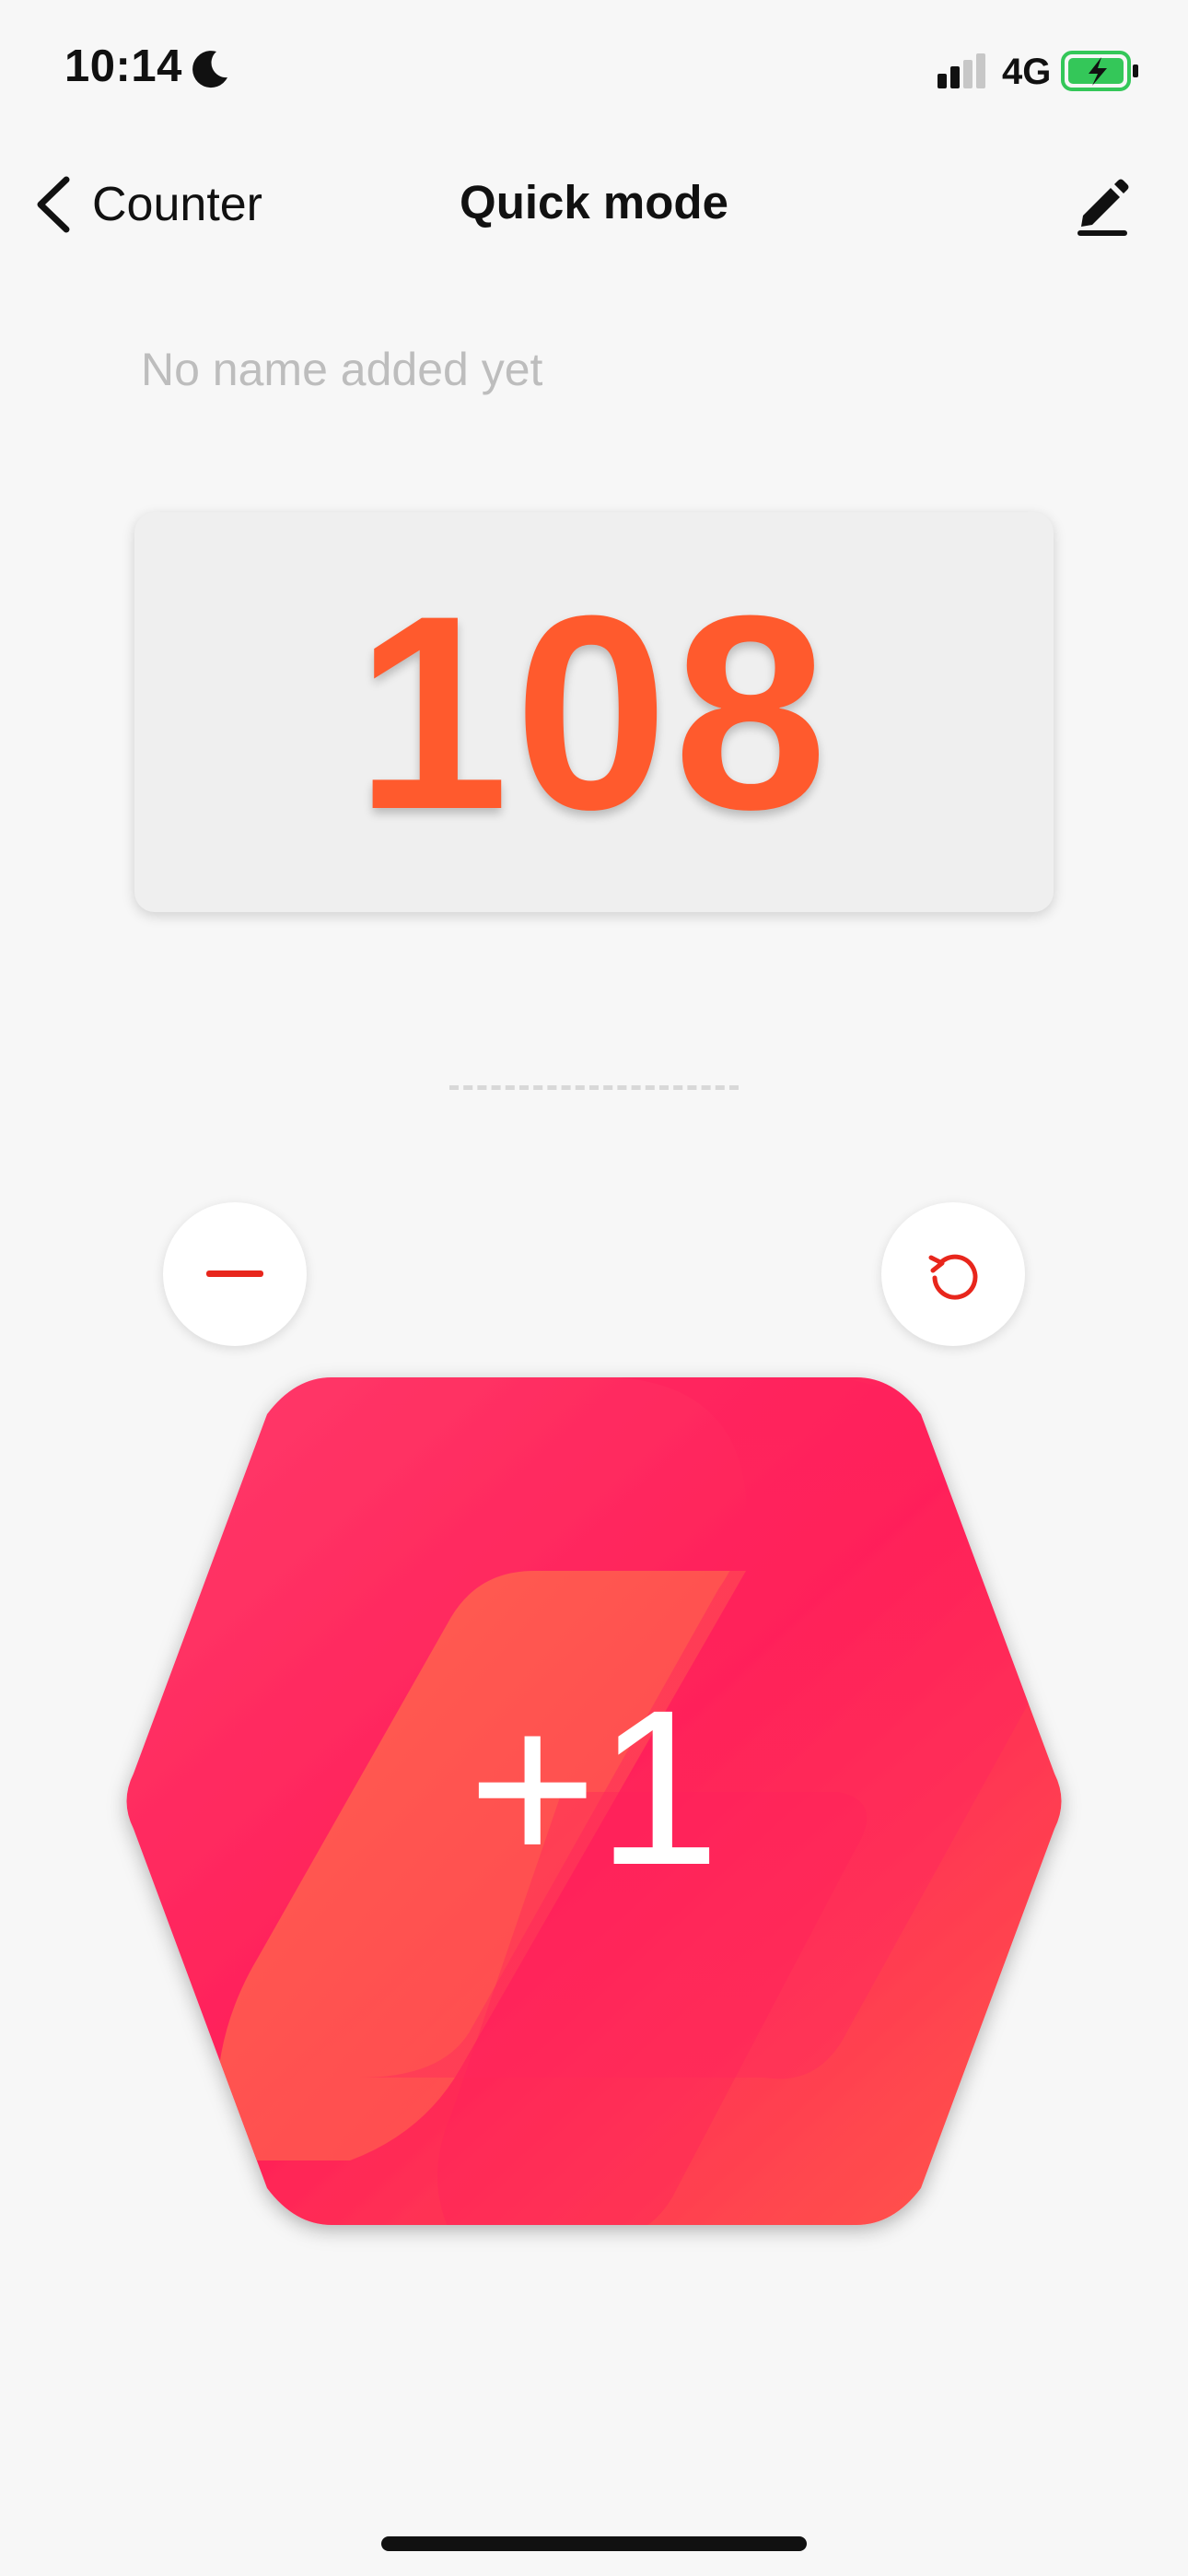  I want to click on battery-charging-icon, so click(1099, 71).